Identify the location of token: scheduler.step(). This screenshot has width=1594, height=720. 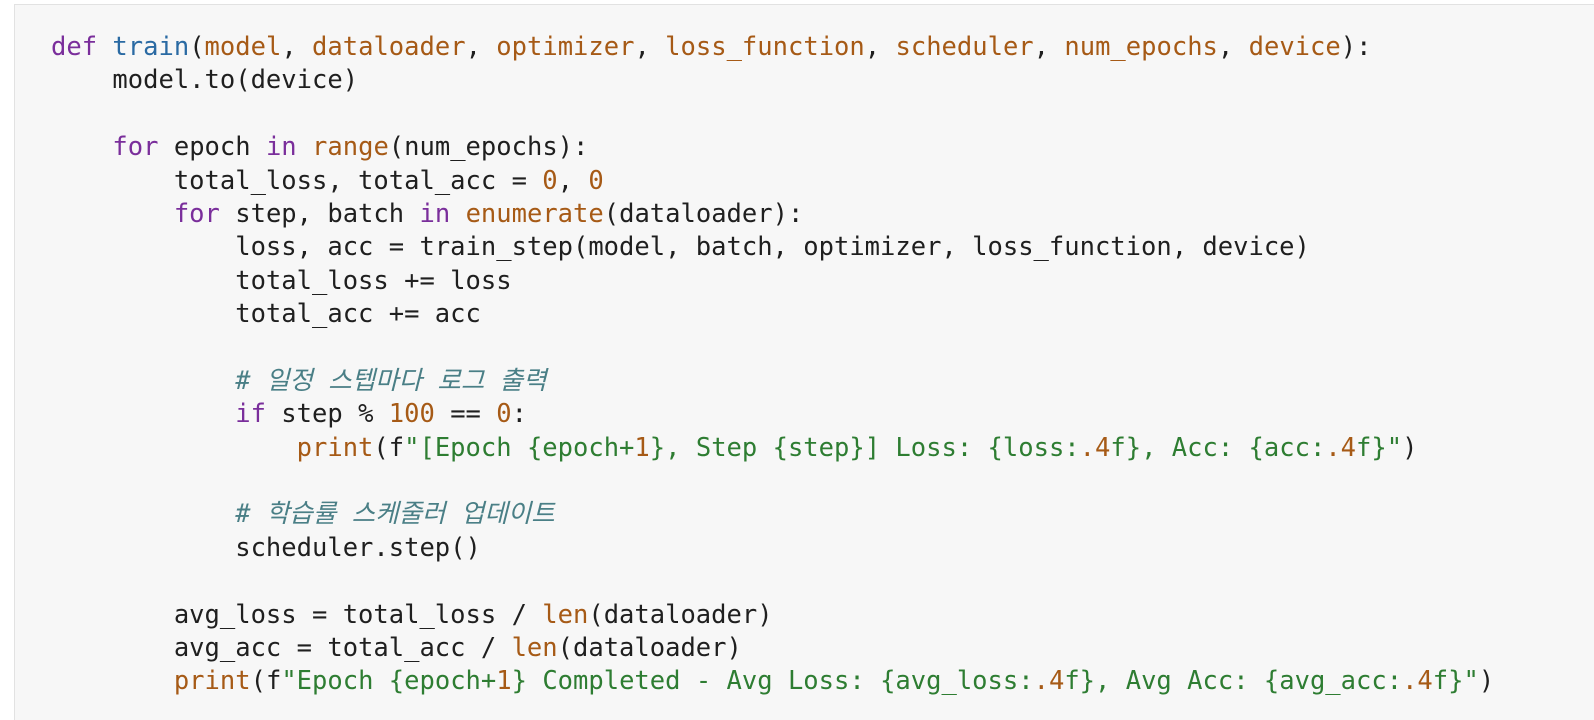
(266, 547).